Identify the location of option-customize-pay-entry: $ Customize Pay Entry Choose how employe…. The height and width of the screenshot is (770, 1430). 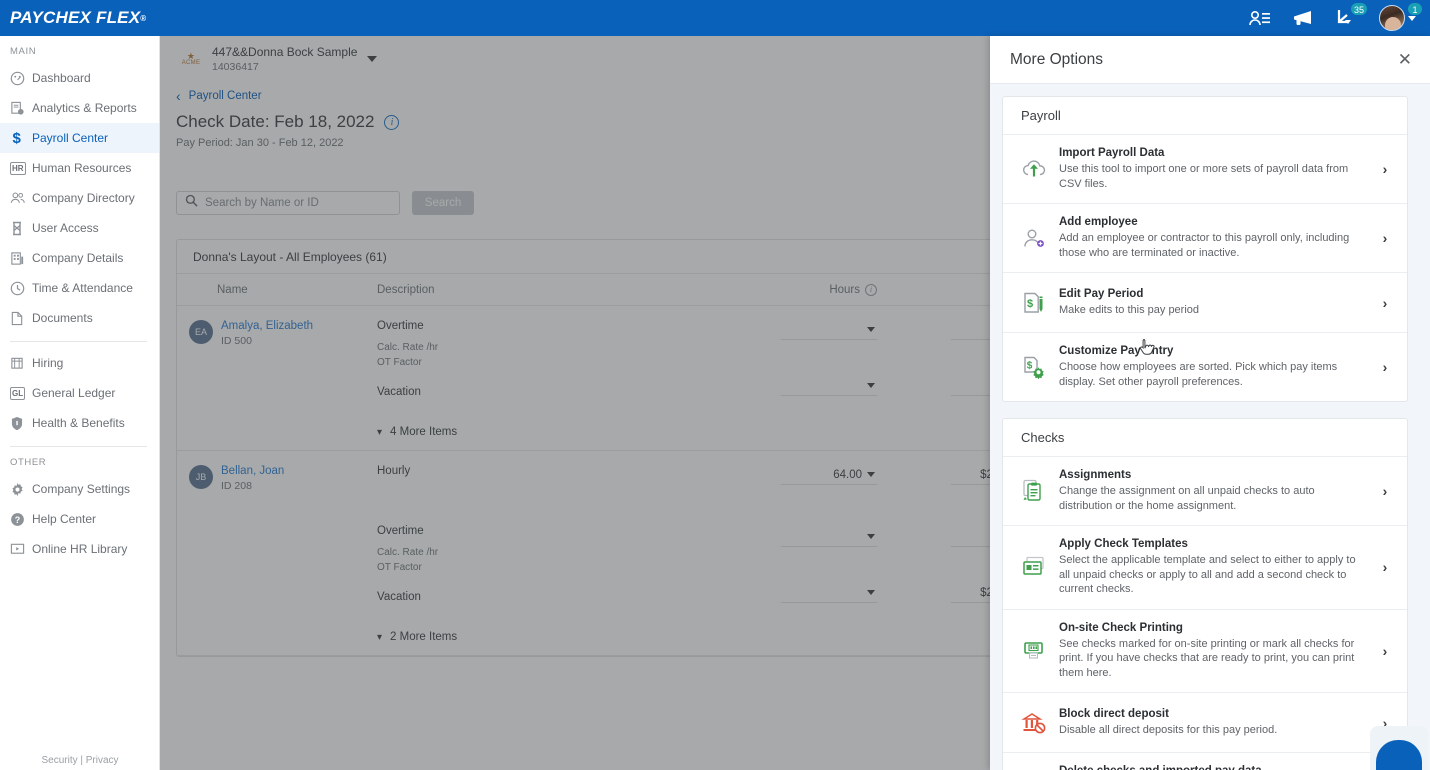
(1205, 367).